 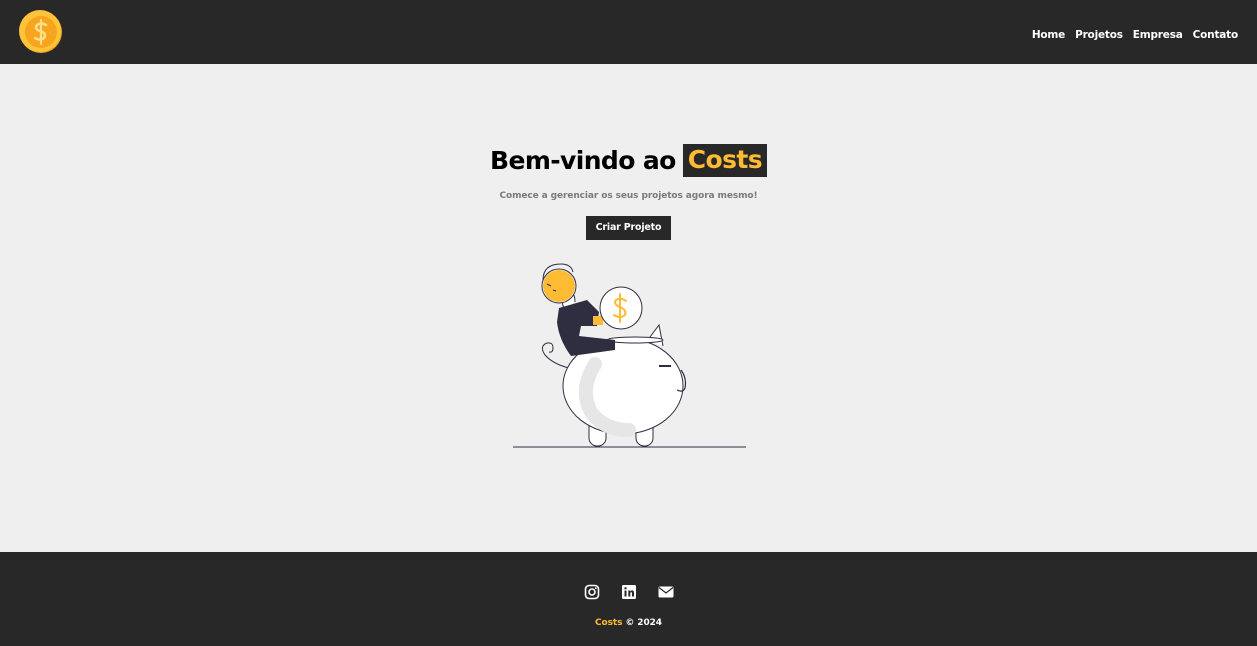 I want to click on nav-link-projetos: Projetos, so click(x=1099, y=35).